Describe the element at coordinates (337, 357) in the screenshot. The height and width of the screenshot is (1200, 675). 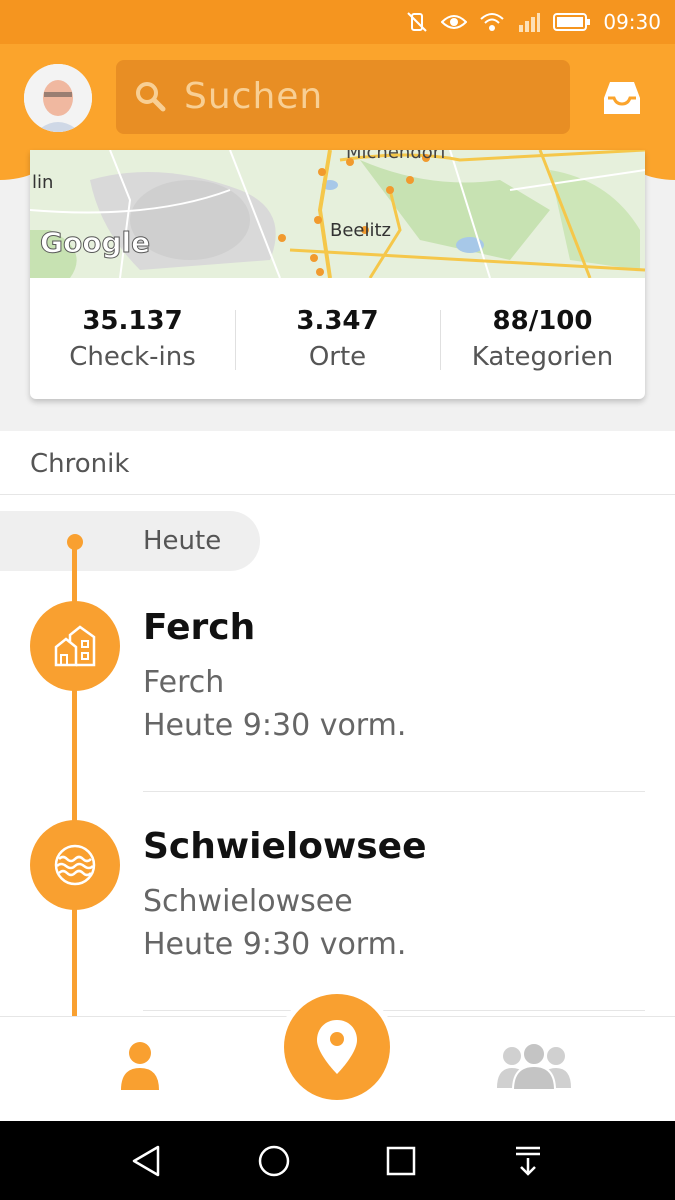
I see `stat-label: Orte` at that location.